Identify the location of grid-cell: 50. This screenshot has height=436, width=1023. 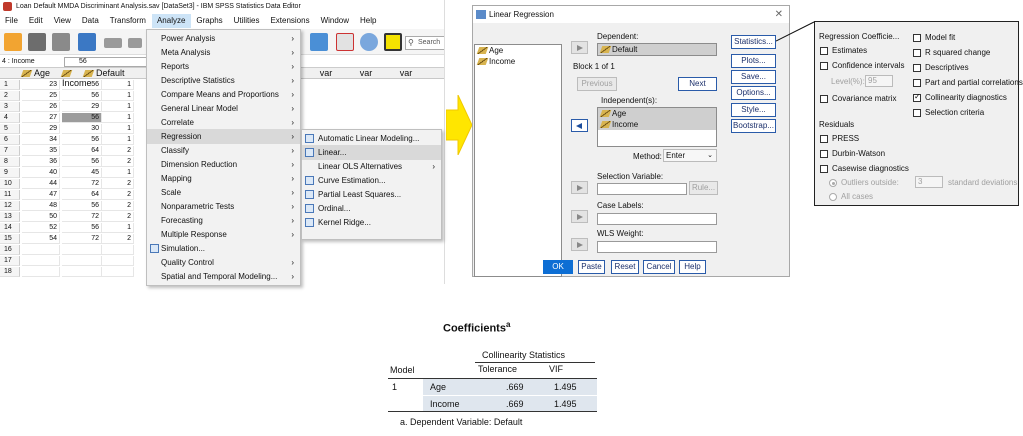
(41, 217).